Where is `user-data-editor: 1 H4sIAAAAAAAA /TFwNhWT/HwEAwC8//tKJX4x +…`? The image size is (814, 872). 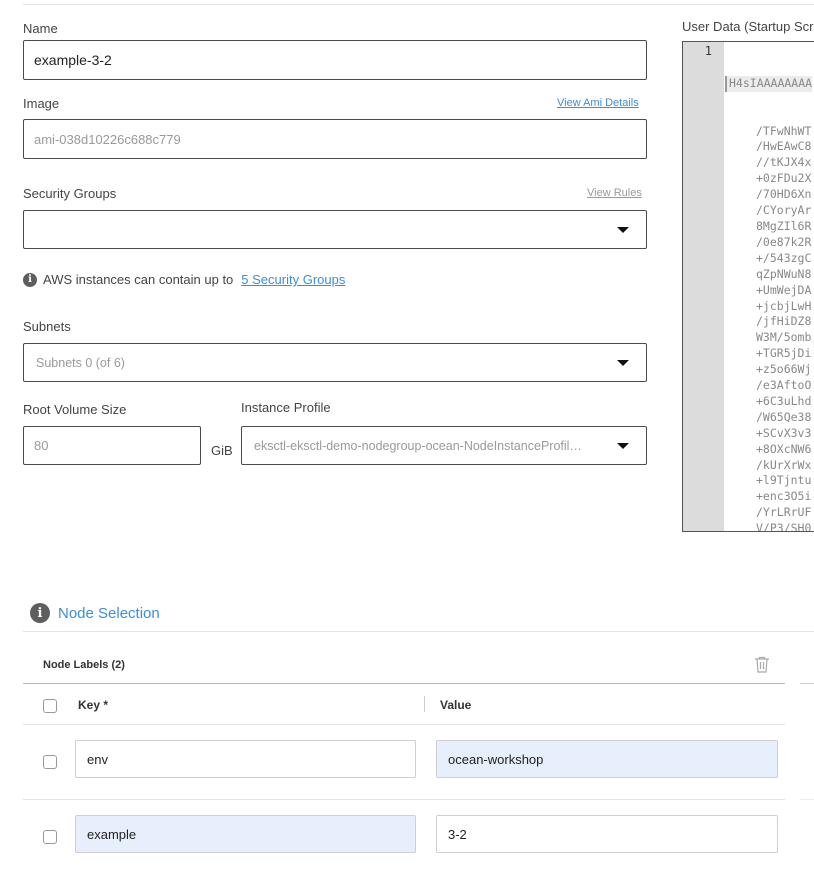
user-data-editor: 1 H4sIAAAAAAAA /TFwNhWT/HwEAwC8//tKJX4x +… is located at coordinates (748, 286).